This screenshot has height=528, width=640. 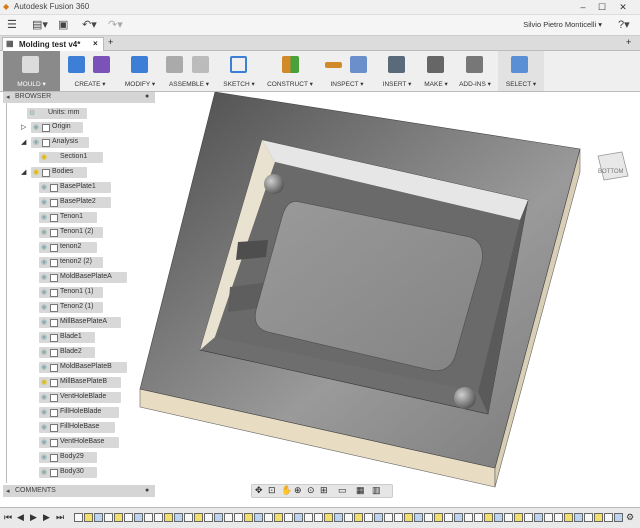 I want to click on document-tab: ▦ Molding test v4* ×, so click(x=53, y=44).